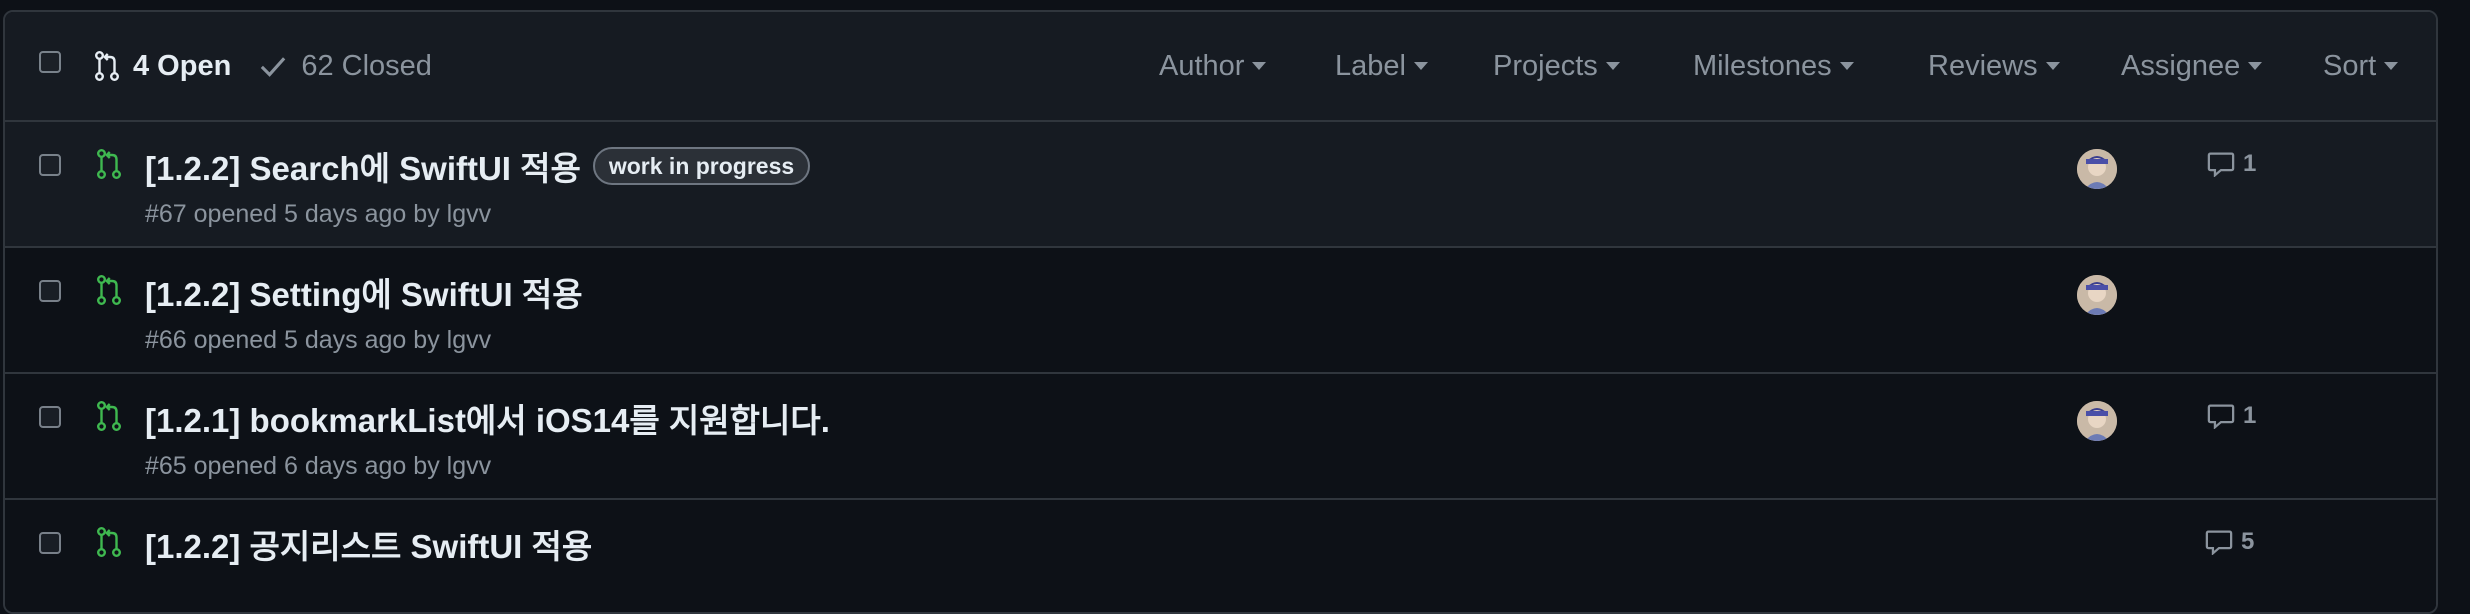 The width and height of the screenshot is (2470, 614). Describe the element at coordinates (363, 168) in the screenshot. I see `pull-request-title-text: [1.2.2] Search에 SwiftUI 적용` at that location.